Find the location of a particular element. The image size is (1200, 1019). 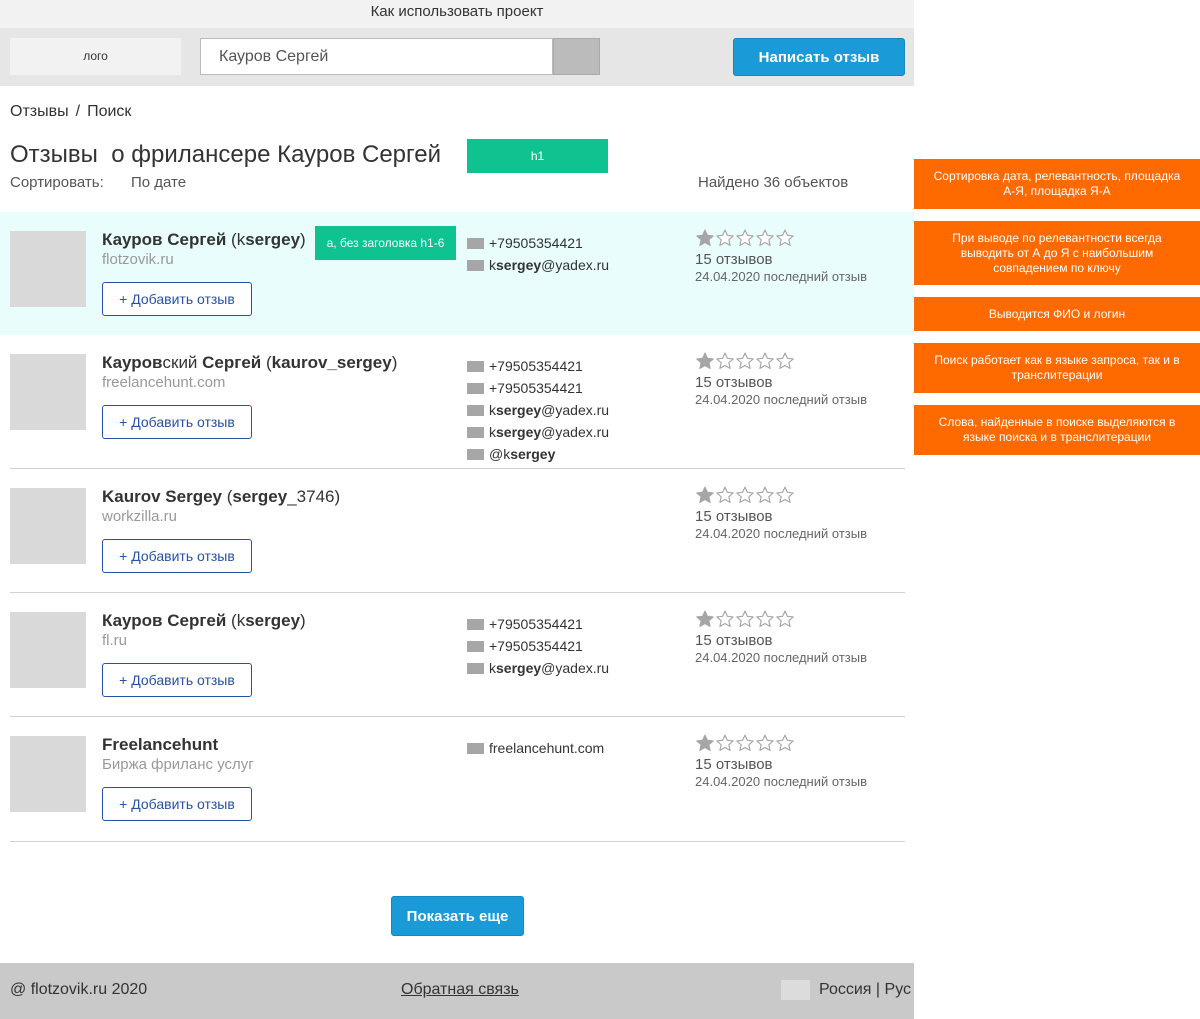

text-part: kaurov_sergey is located at coordinates (331, 362).